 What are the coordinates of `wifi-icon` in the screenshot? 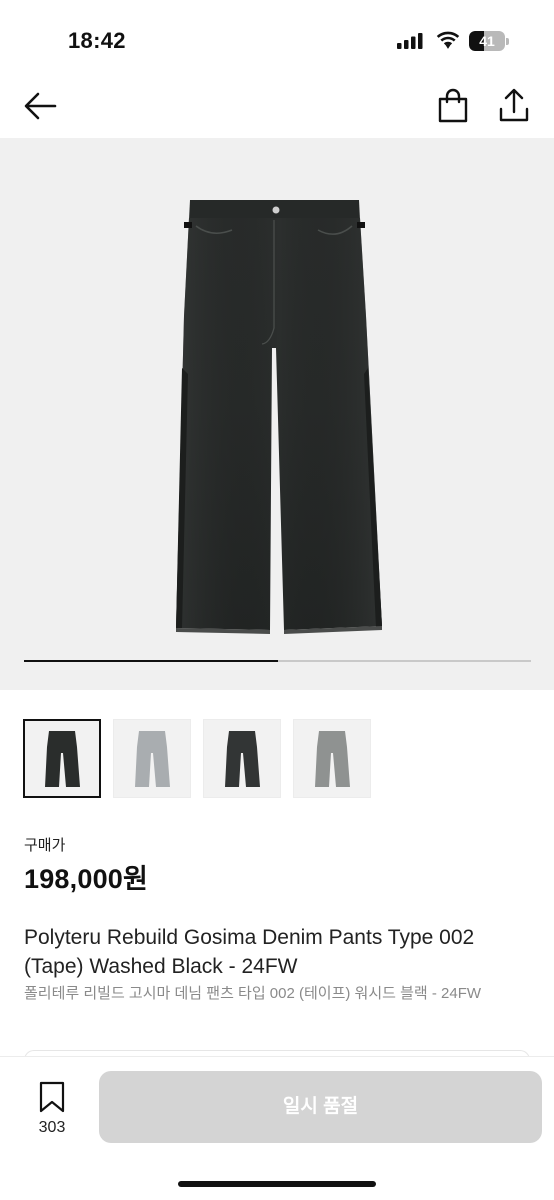 It's located at (448, 40).